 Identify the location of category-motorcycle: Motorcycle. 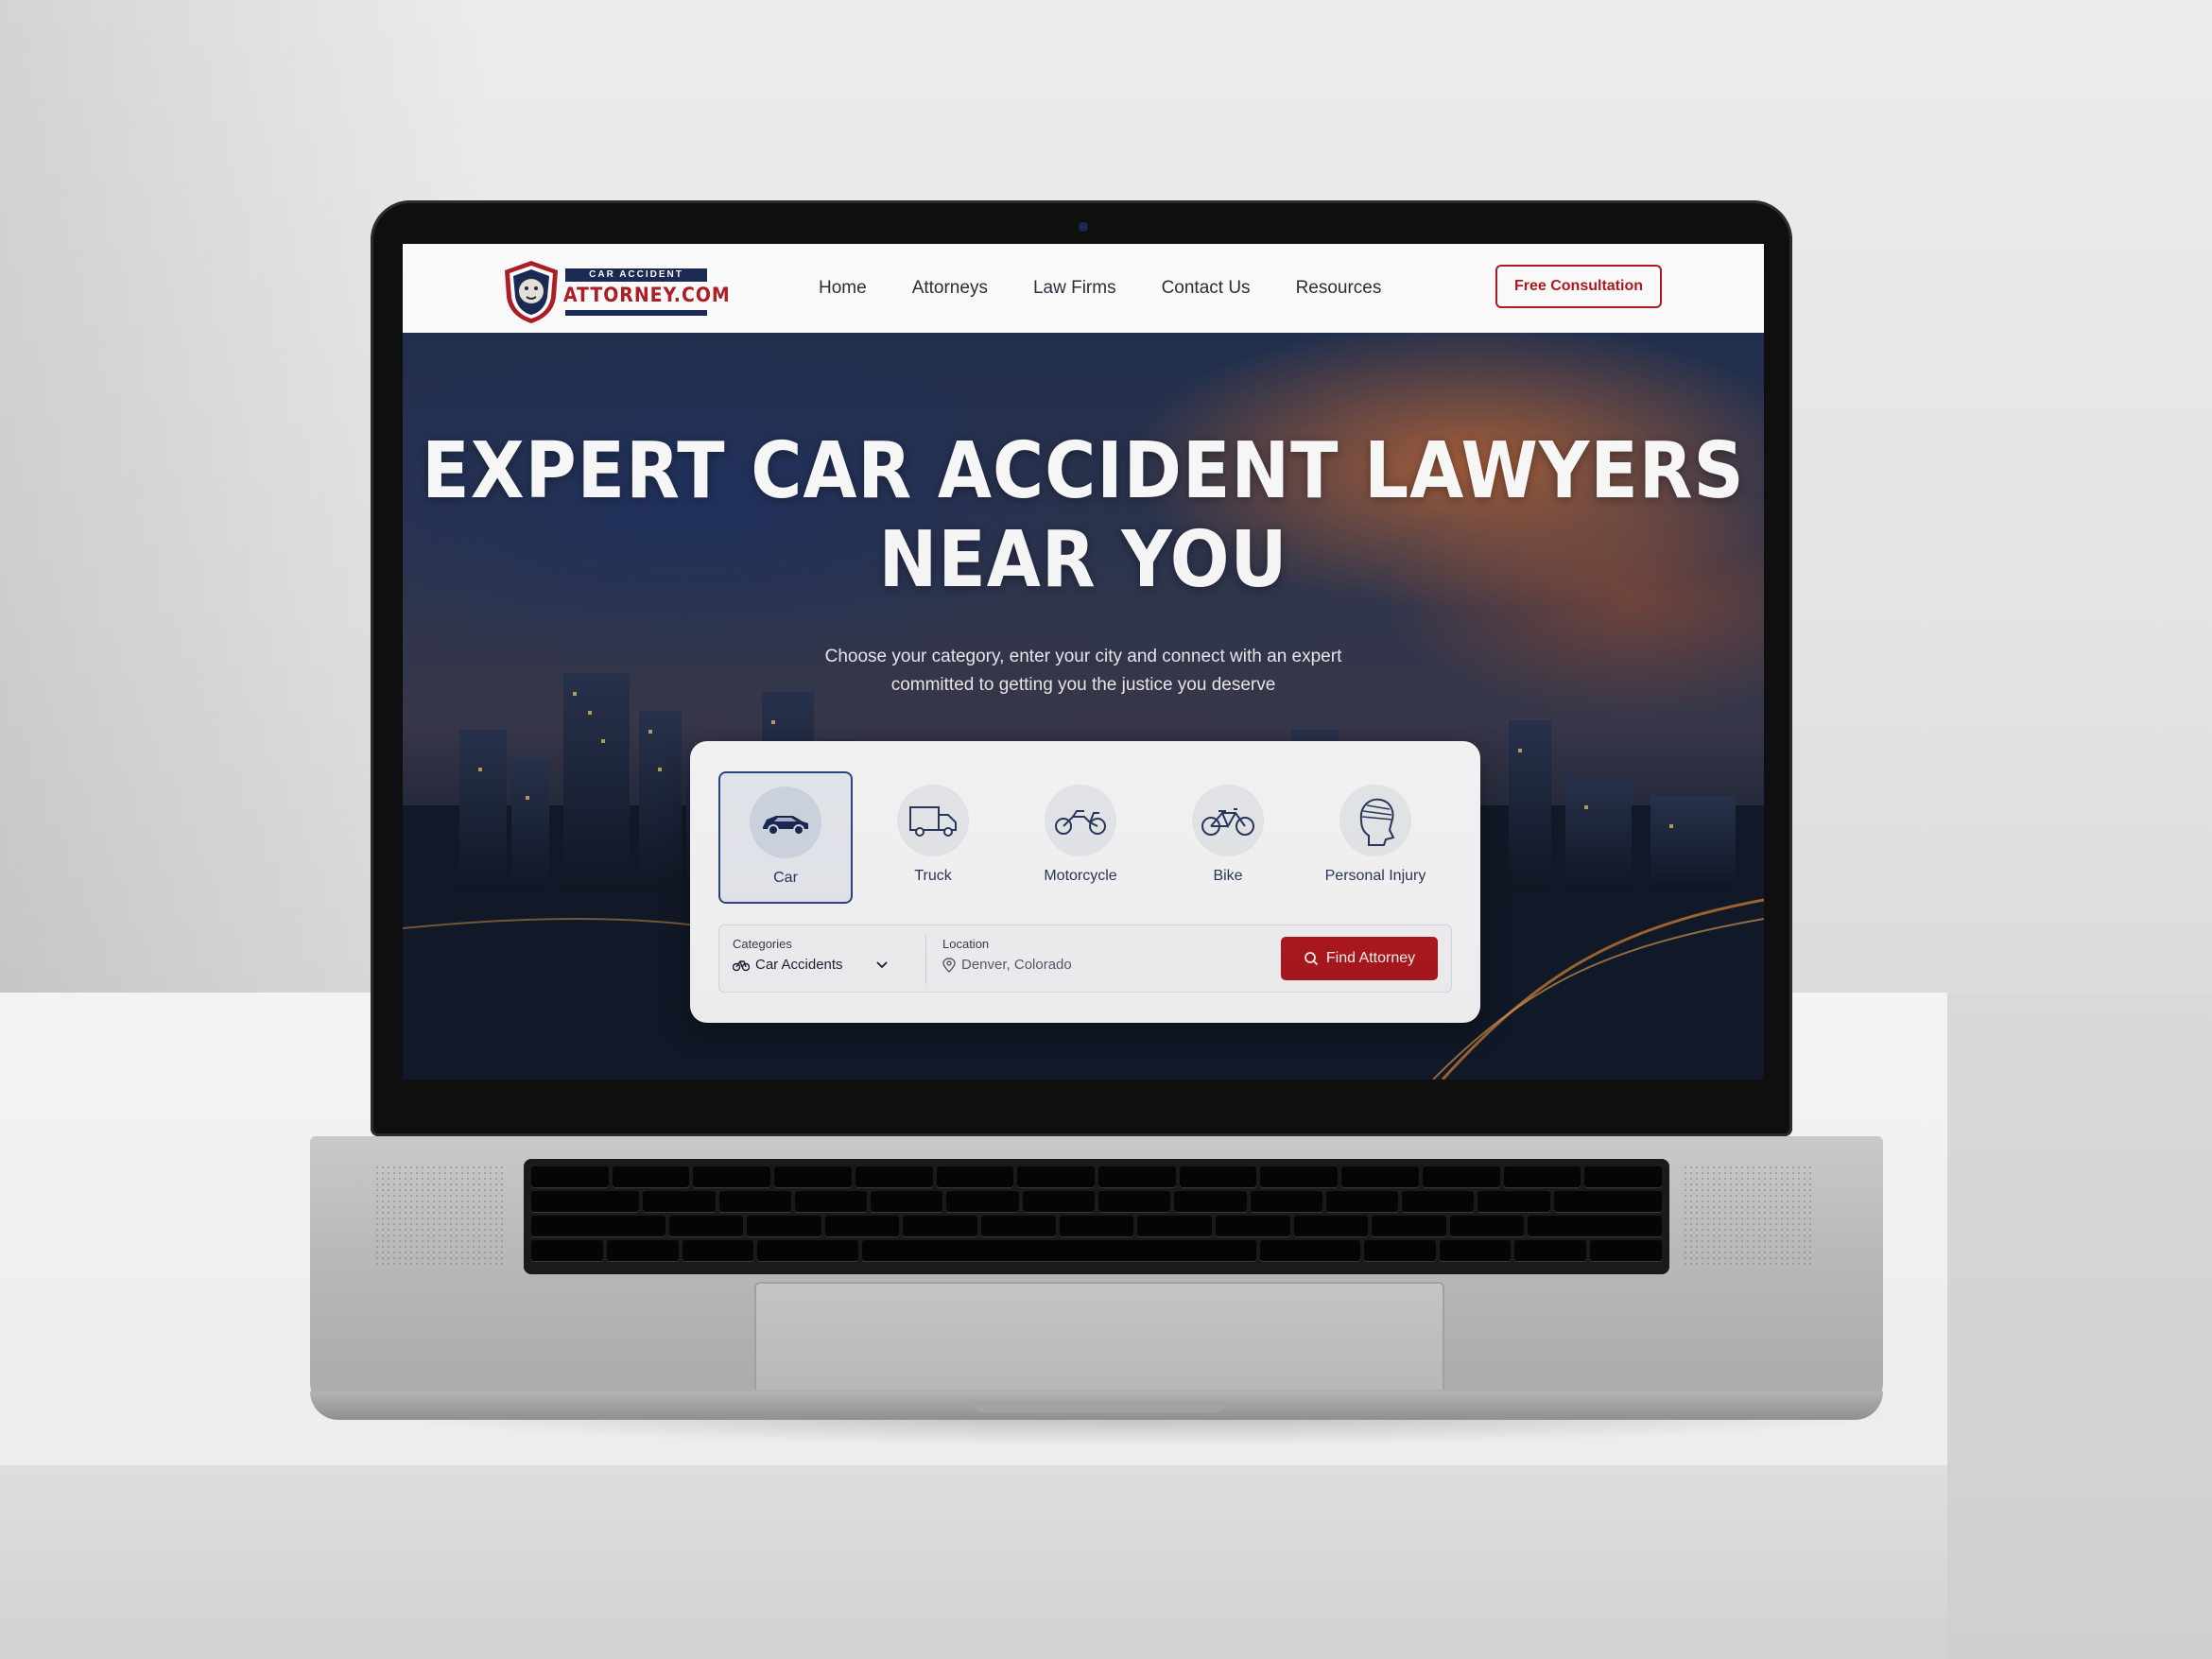
(1080, 837).